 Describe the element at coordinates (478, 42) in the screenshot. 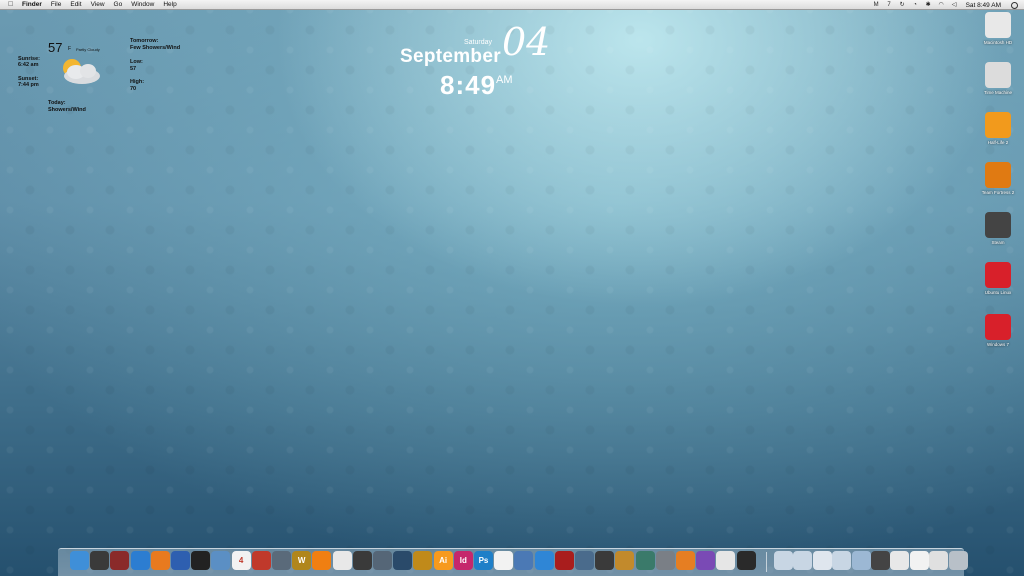

I see `weekday-label: Saturday` at that location.